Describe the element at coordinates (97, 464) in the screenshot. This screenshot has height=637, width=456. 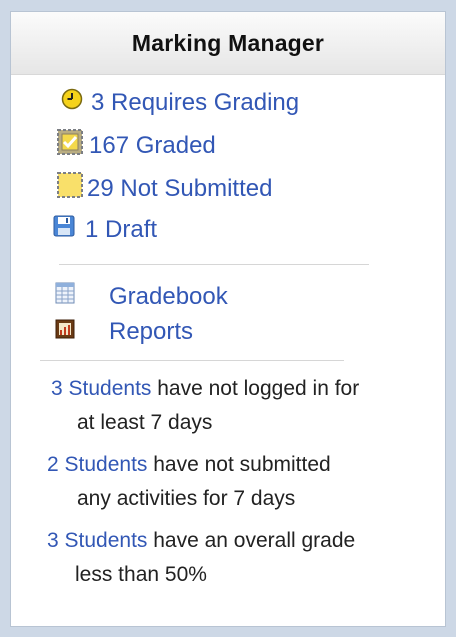
I see `students-link: 2 Students` at that location.